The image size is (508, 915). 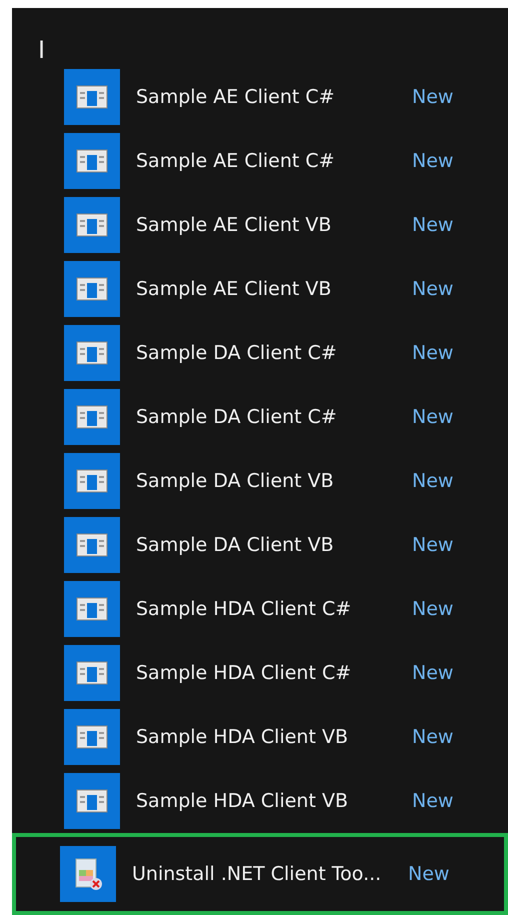 I want to click on highlighted-app-item: Uninstall .NET Client Too... New, so click(x=260, y=874).